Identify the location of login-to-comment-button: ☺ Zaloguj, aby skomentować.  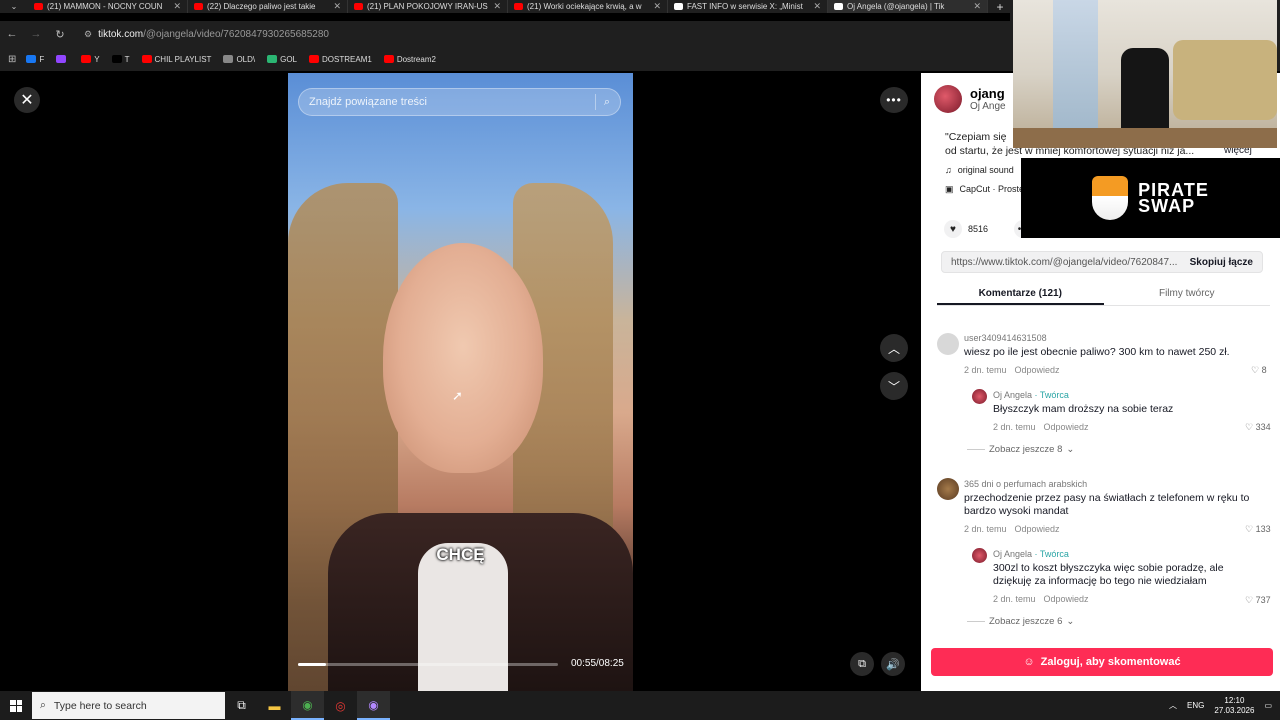
(1102, 662).